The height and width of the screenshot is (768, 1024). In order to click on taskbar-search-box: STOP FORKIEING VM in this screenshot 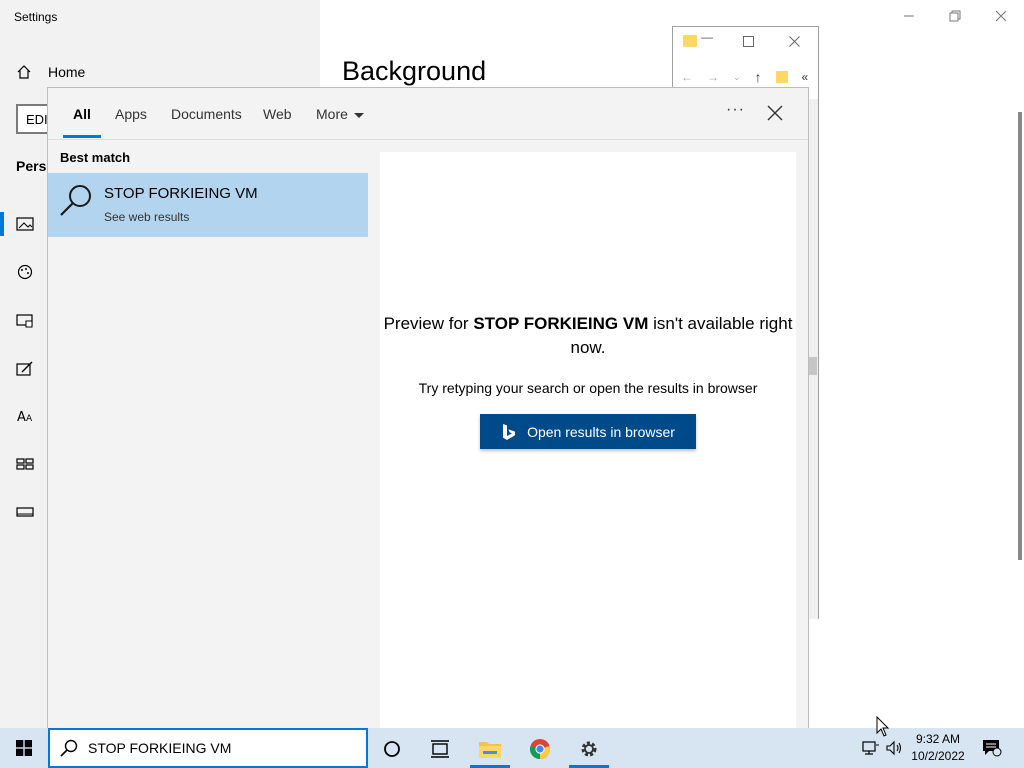, I will do `click(208, 748)`.